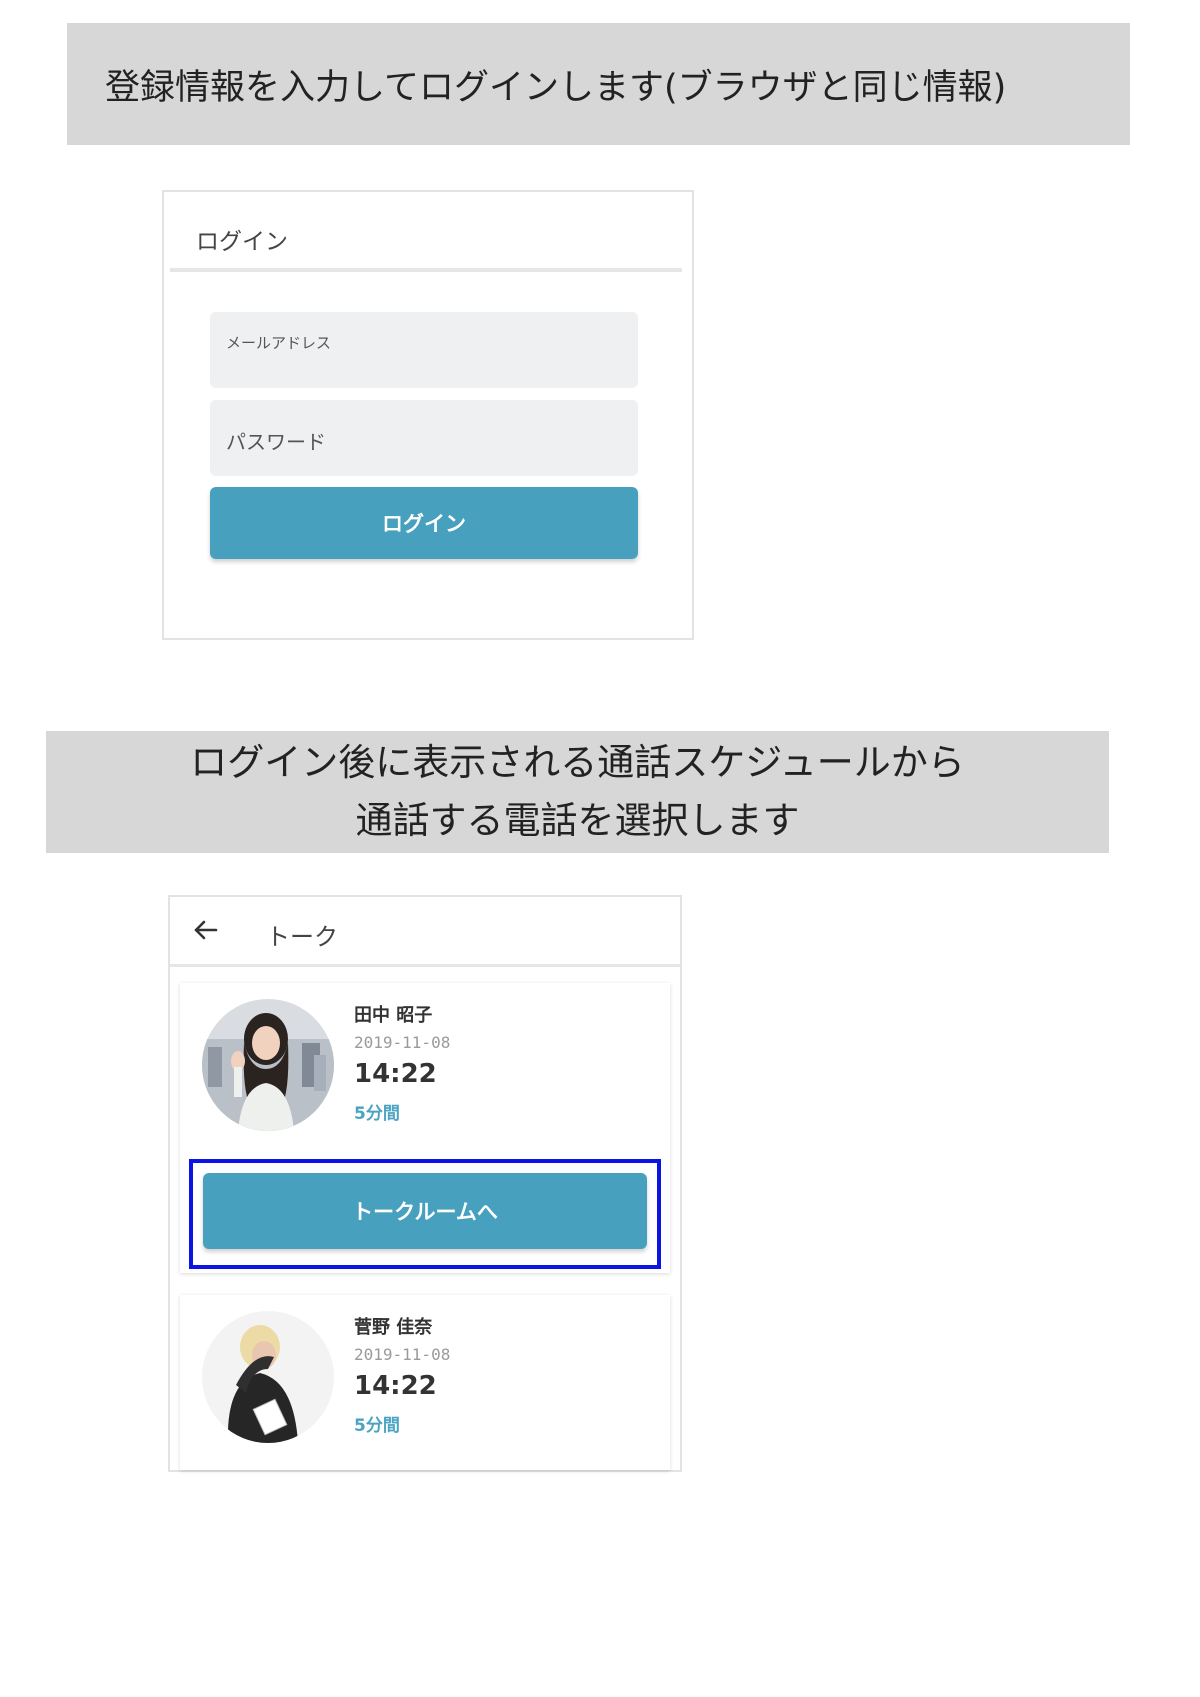  I want to click on instruction-text-schedule-line1: ログイン後に表示される通話スケジュールから, so click(577, 762).